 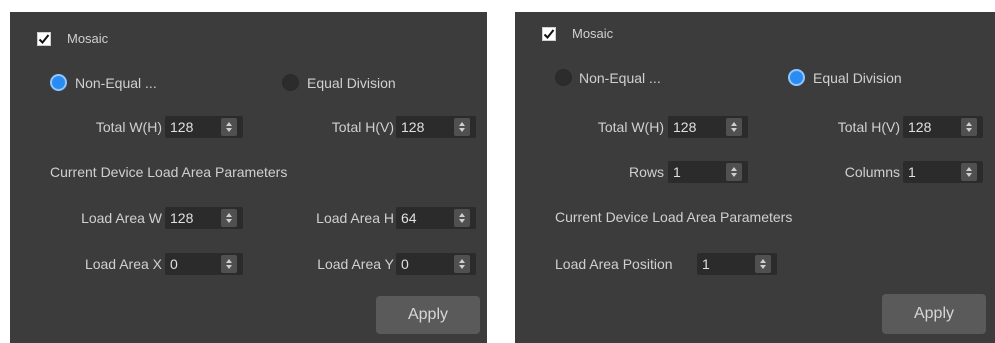 What do you see at coordinates (355, 264) in the screenshot?
I see `left-load-y-label: Load Area Y` at bounding box center [355, 264].